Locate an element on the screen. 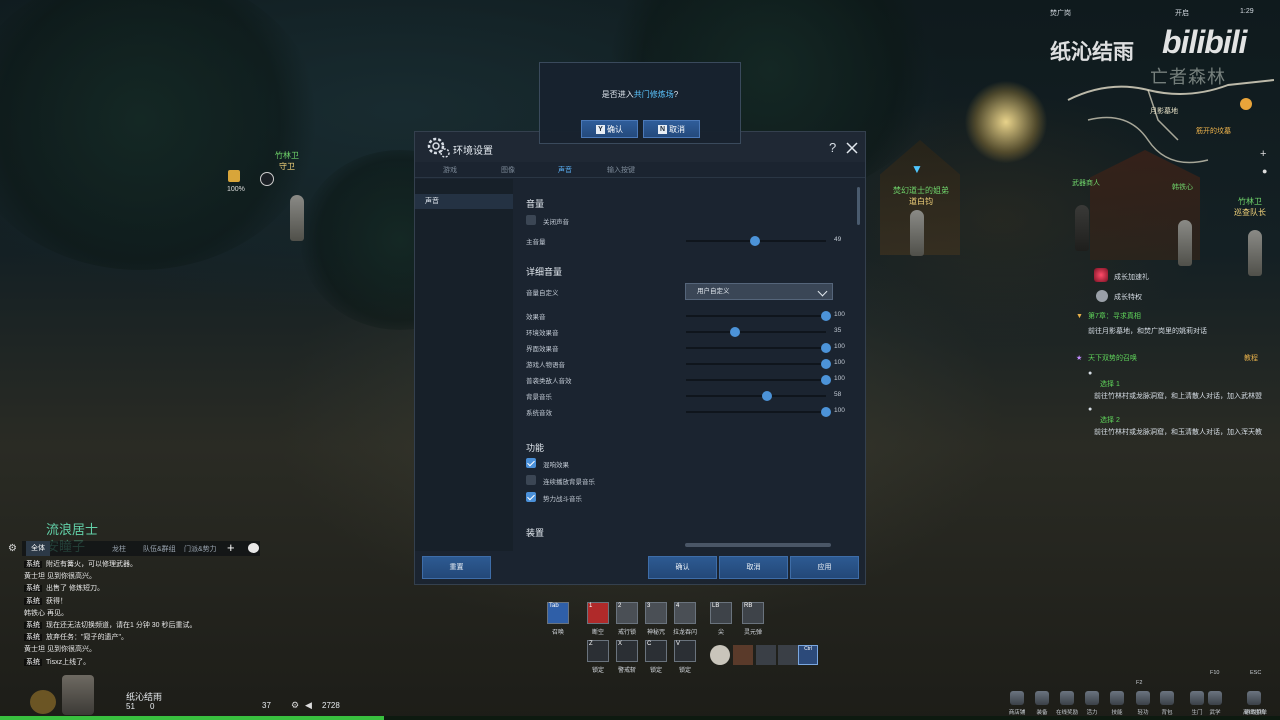 Image resolution: width=1280 pixels, height=720 pixels. chat-tab-dragon: 龙柱 is located at coordinates (119, 549).